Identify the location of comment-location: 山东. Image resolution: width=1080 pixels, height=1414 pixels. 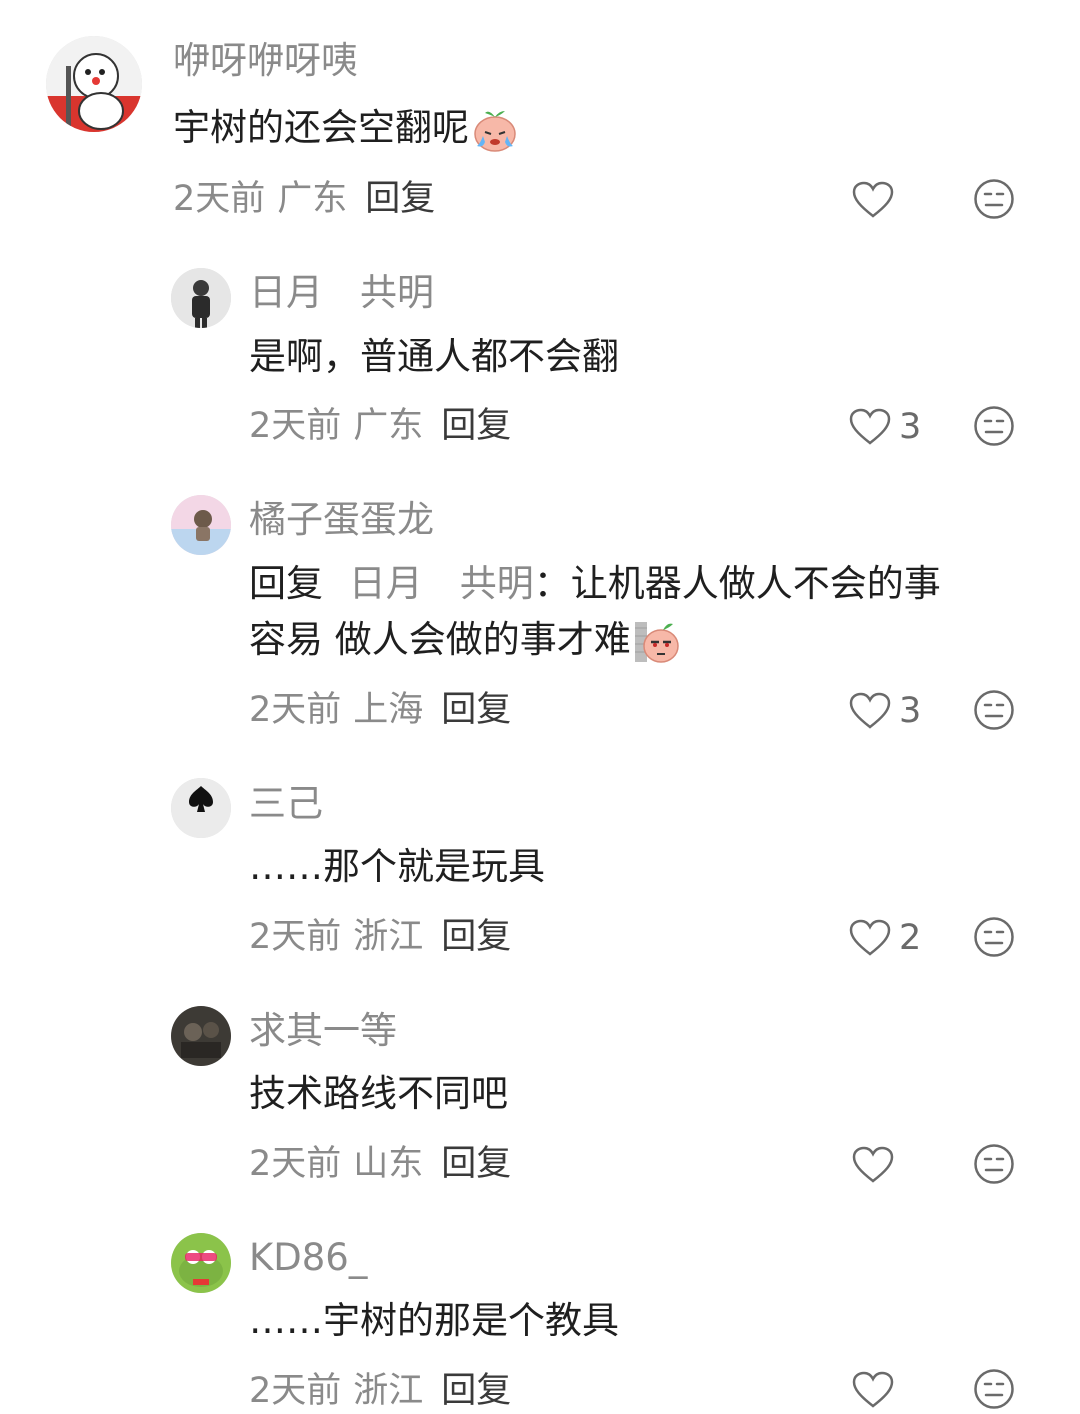
(388, 1164).